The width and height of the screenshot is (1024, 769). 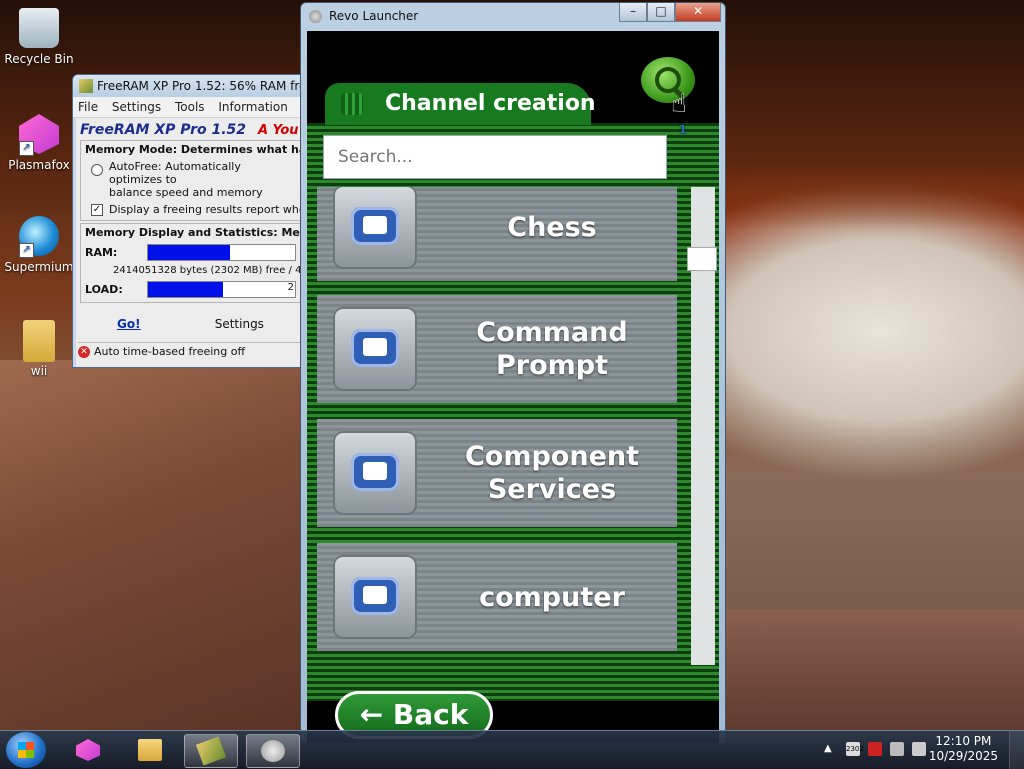 I want to click on freeram-titlebar: FreeRAM XP Pro 1.52: 56% RAM free, so click(x=189, y=86).